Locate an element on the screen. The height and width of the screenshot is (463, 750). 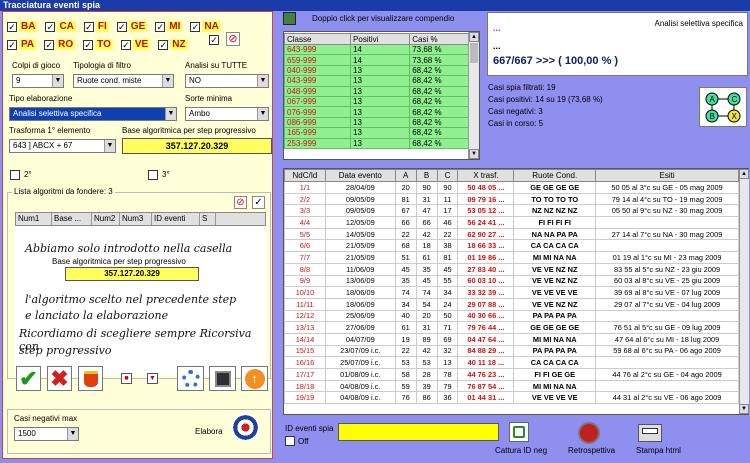
compendio-row: 040-999 13 68,42 % is located at coordinates (378, 70).